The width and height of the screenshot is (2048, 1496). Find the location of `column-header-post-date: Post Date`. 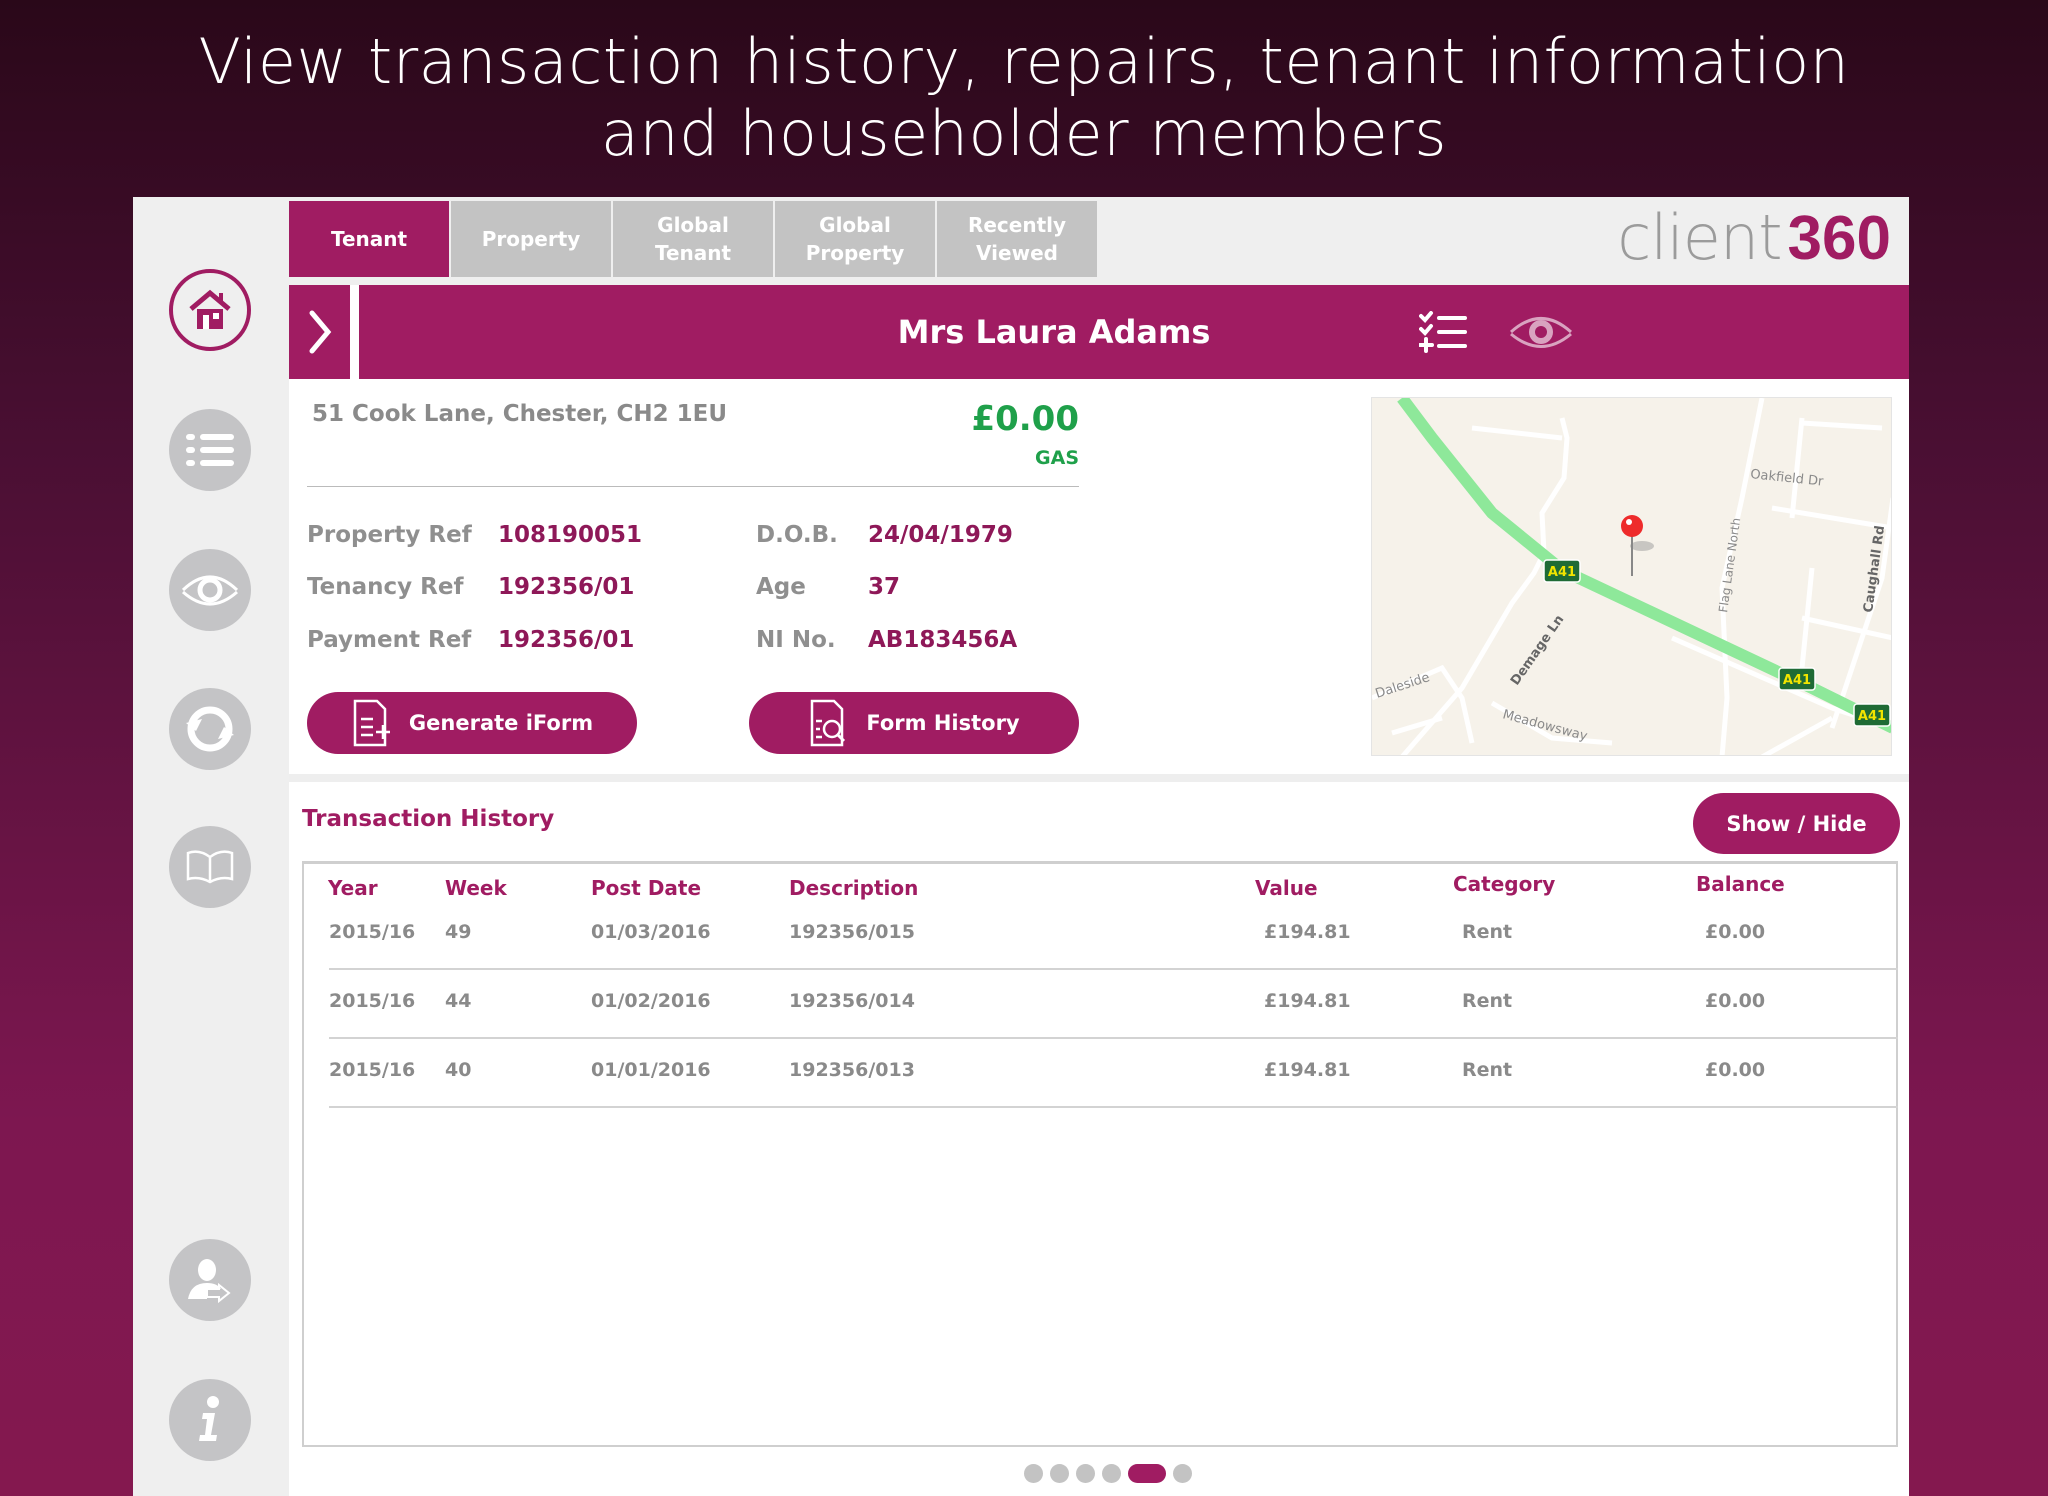

column-header-post-date: Post Date is located at coordinates (646, 888).